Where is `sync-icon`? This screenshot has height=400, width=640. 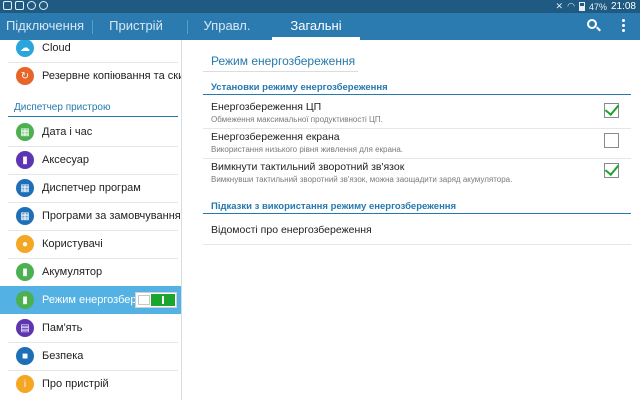
sync-icon is located at coordinates (31, 5).